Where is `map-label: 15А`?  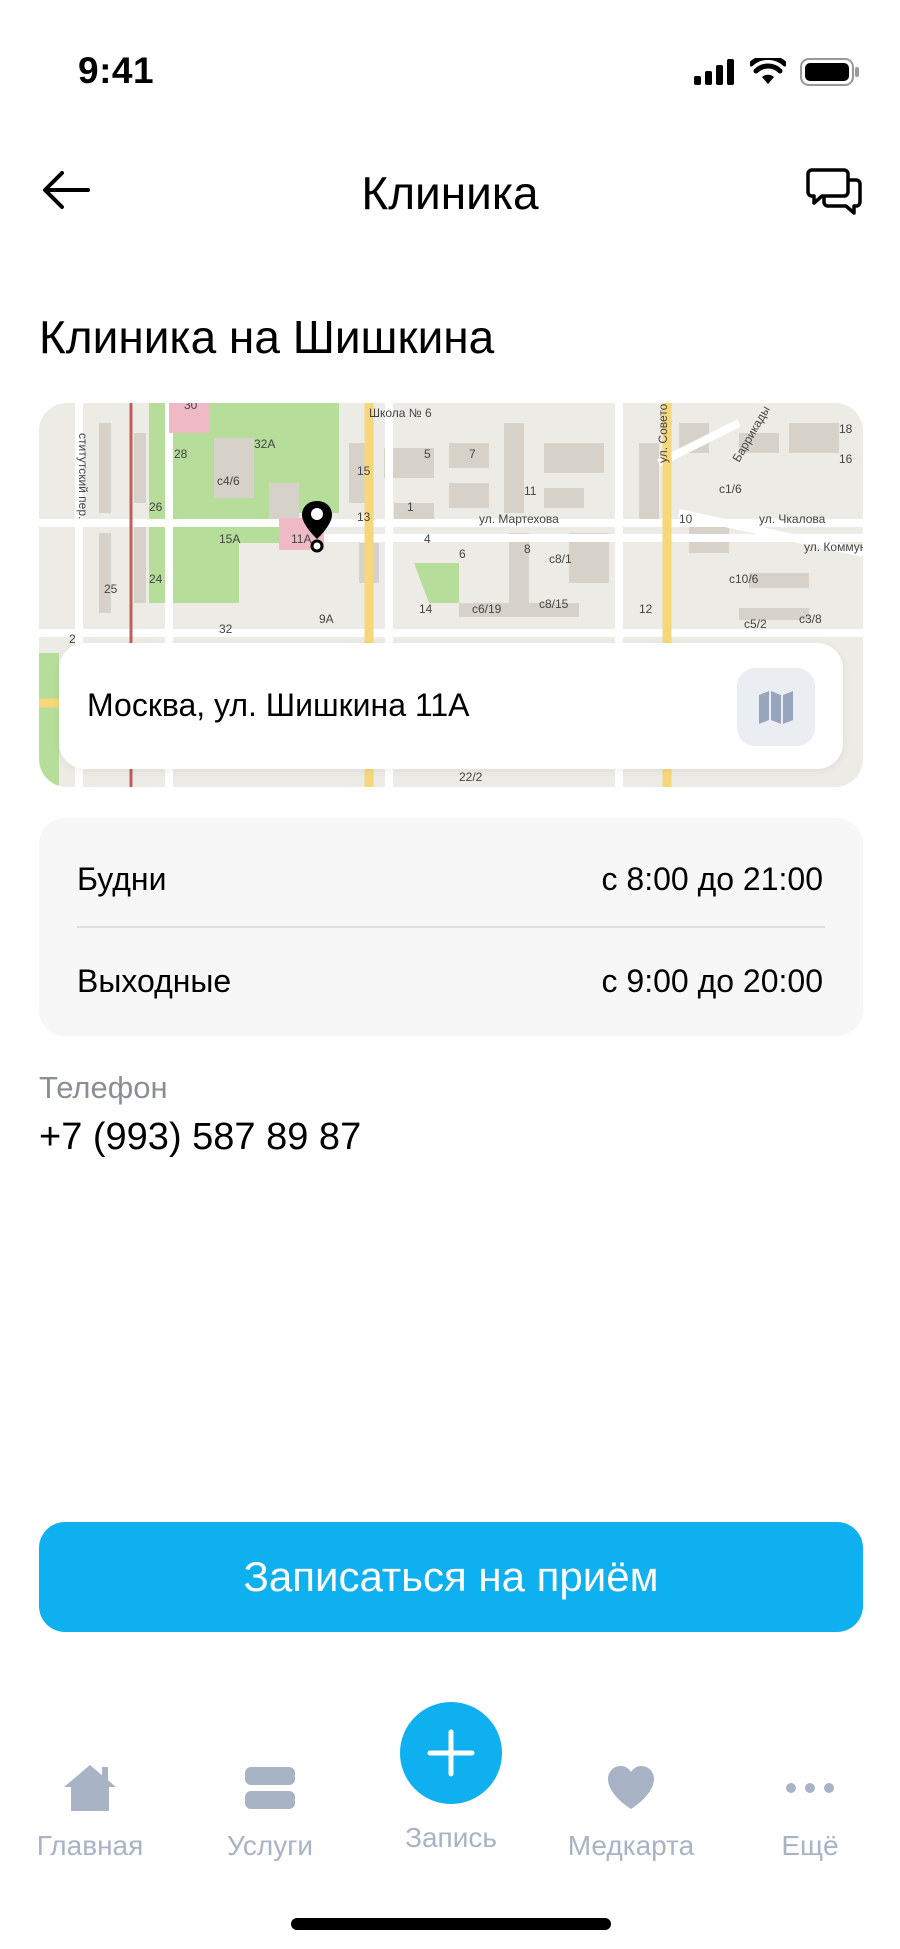
map-label: 15А is located at coordinates (229, 539).